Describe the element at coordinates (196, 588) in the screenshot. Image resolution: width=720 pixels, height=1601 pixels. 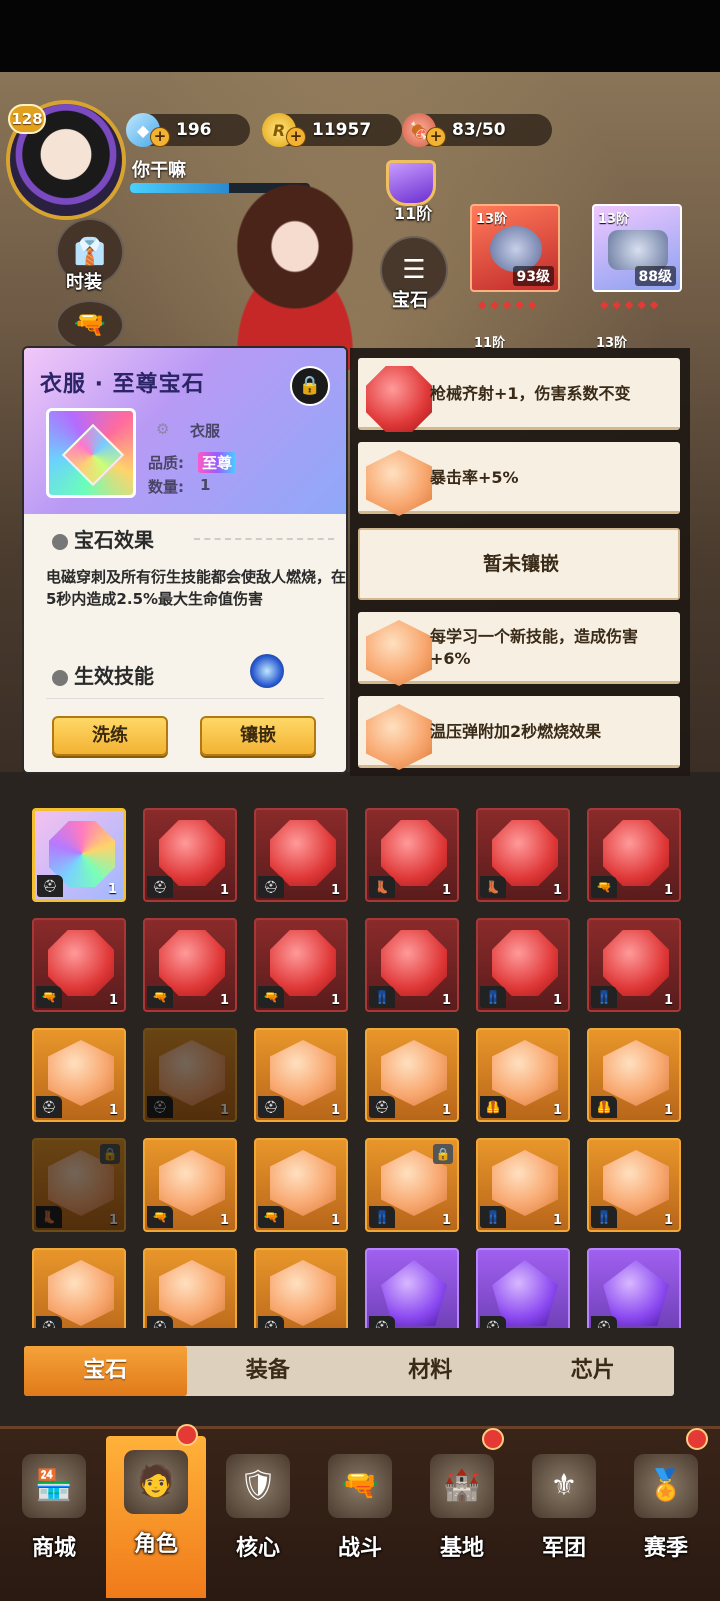
I see `effect-description: 电磁穿刺及所有衍生技能都会使敌人燃烧，在5秒内造成2.5%最大生命值伤害` at that location.